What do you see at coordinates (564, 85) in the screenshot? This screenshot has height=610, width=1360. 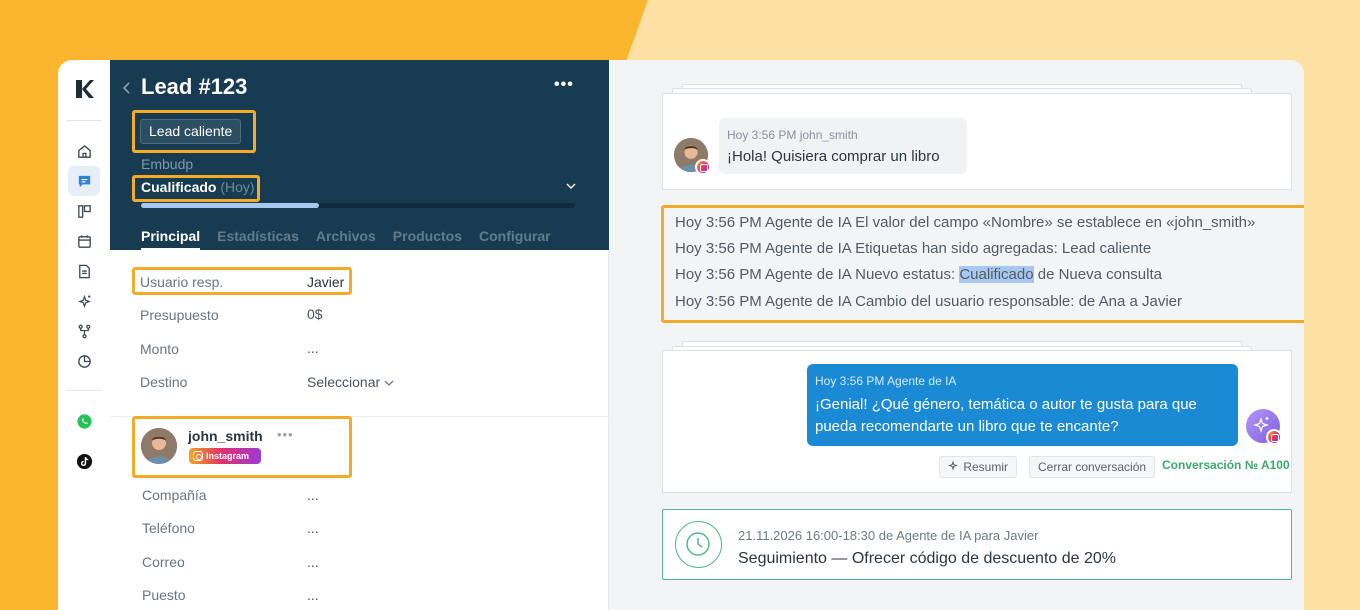 I see `more-options-button: •••` at bounding box center [564, 85].